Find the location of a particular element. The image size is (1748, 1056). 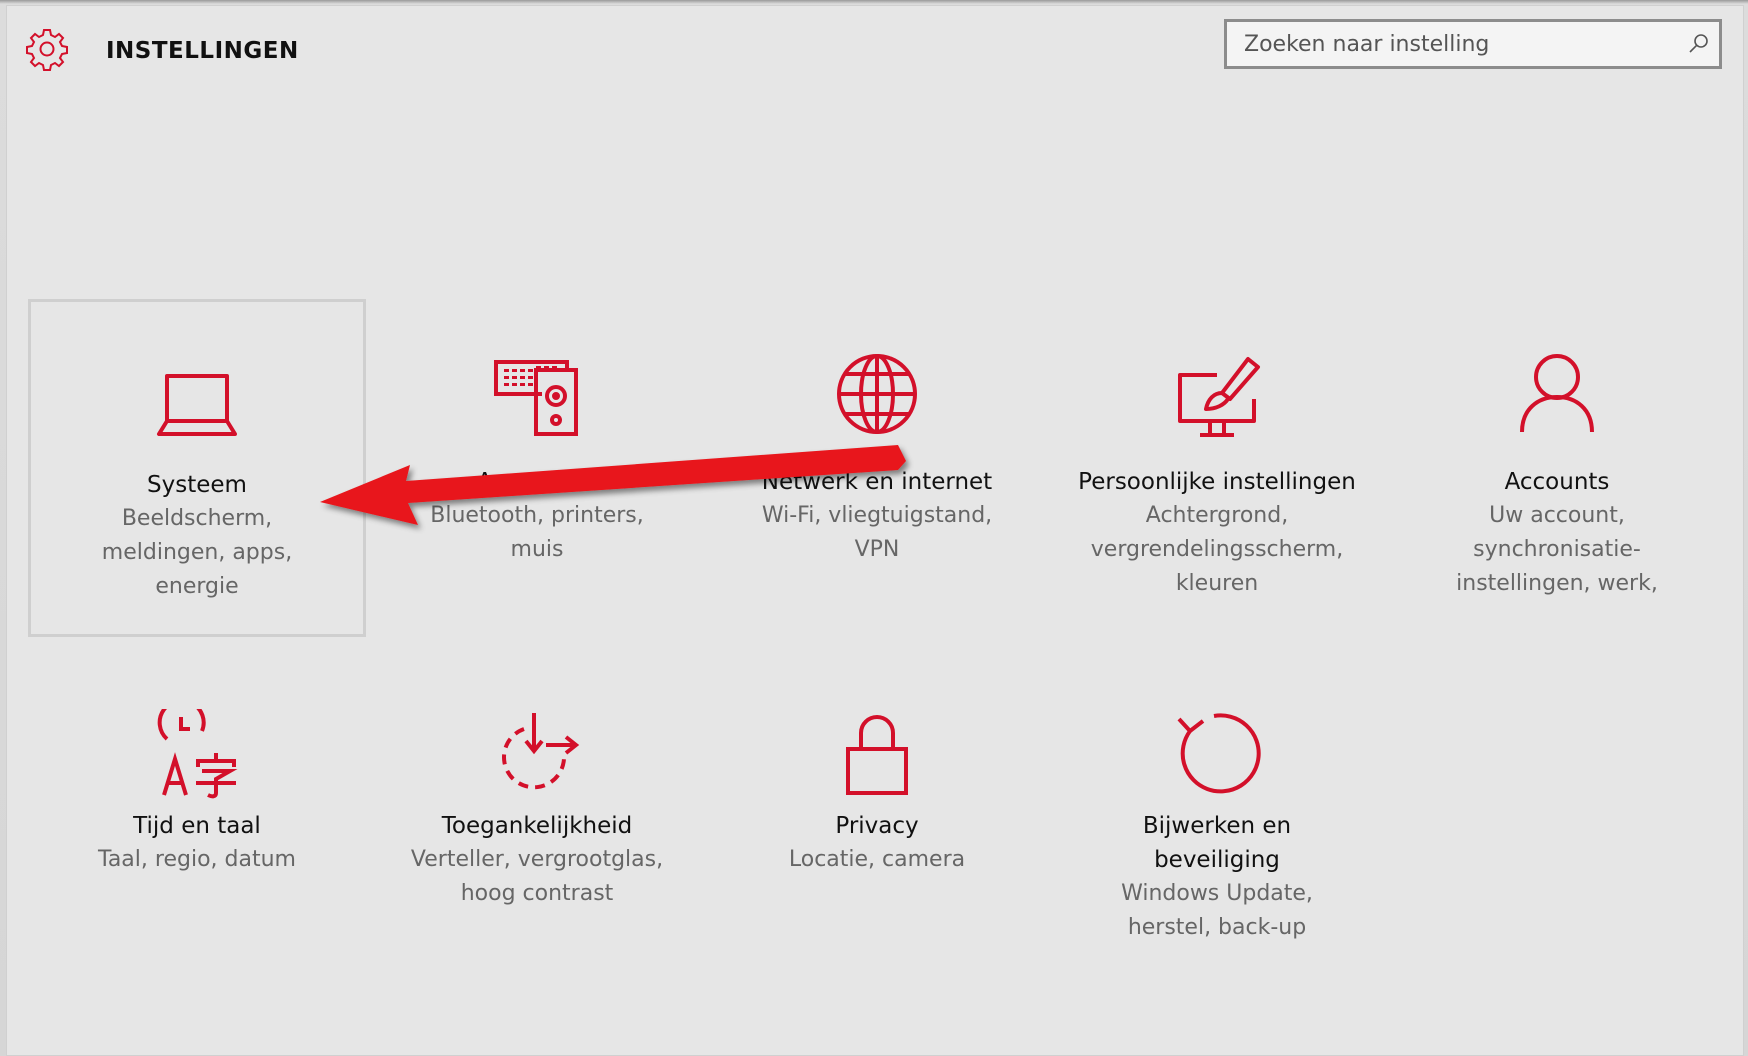

tile-description: Beeldscherm, meldingen, apps, energie is located at coordinates (197, 552).